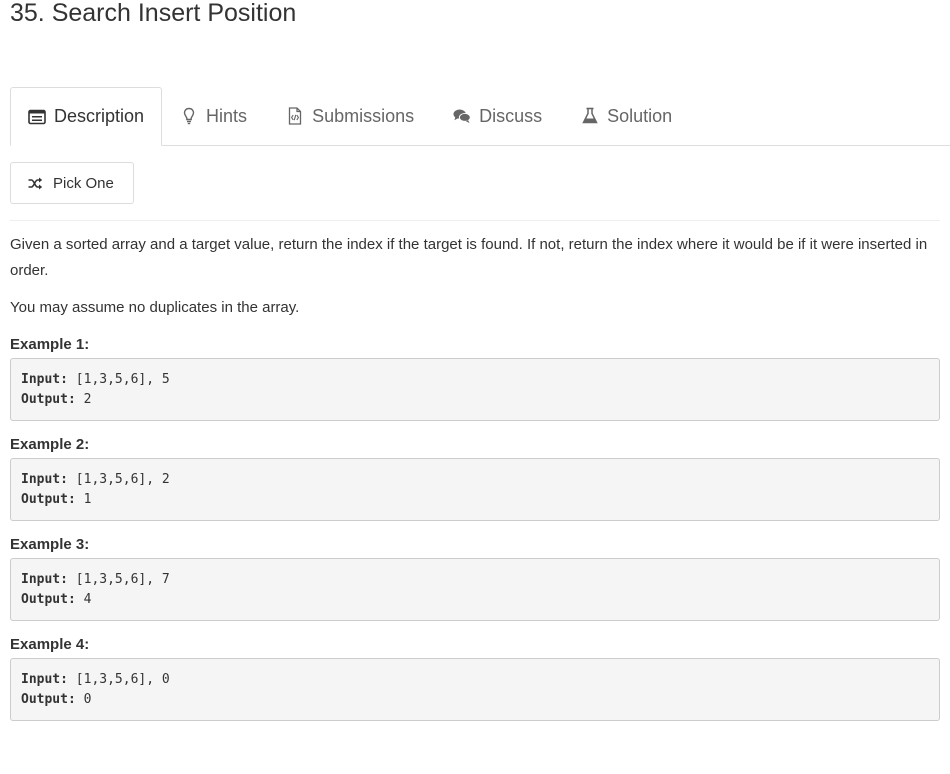 This screenshot has height=774, width=950. I want to click on example-label: Example 2:, so click(50, 444).